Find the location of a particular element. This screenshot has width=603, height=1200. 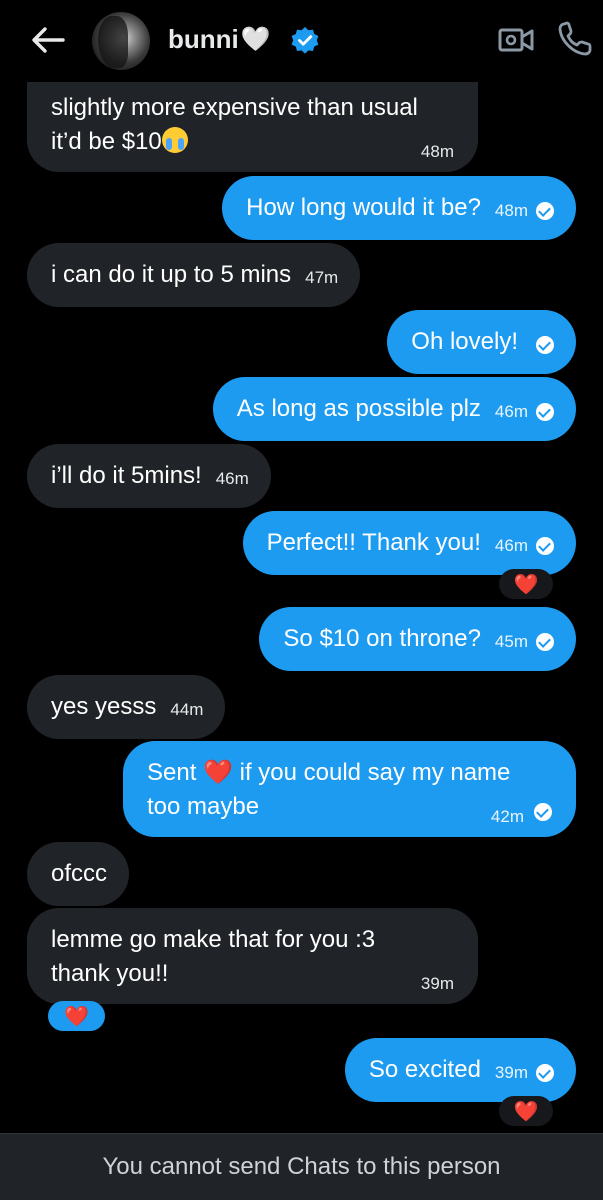

message-bubble-outgoing: Oh lovely! is located at coordinates (481, 342).